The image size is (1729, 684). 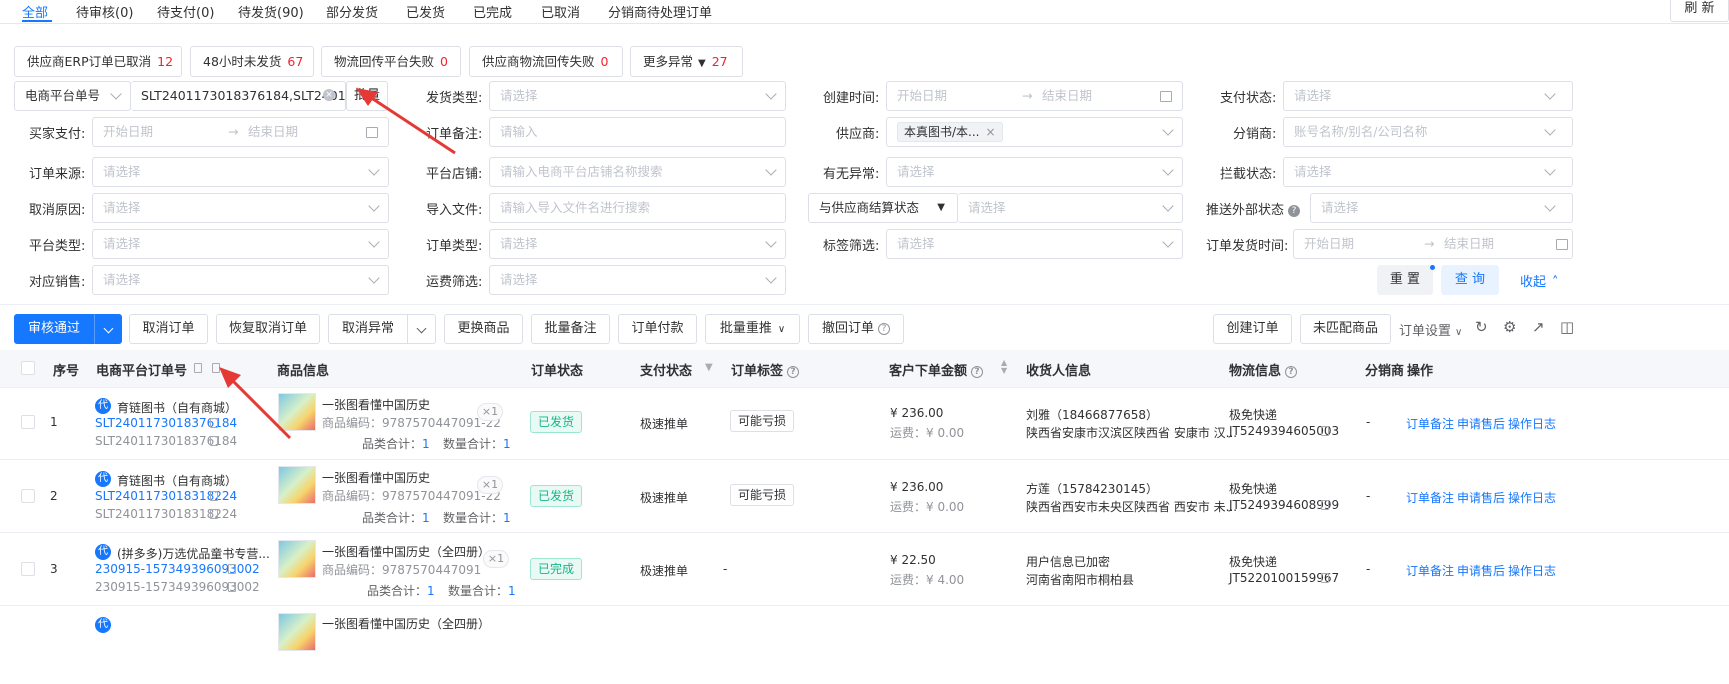 What do you see at coordinates (406, 121) in the screenshot?
I see `annotation-arrow-to-batch` at bounding box center [406, 121].